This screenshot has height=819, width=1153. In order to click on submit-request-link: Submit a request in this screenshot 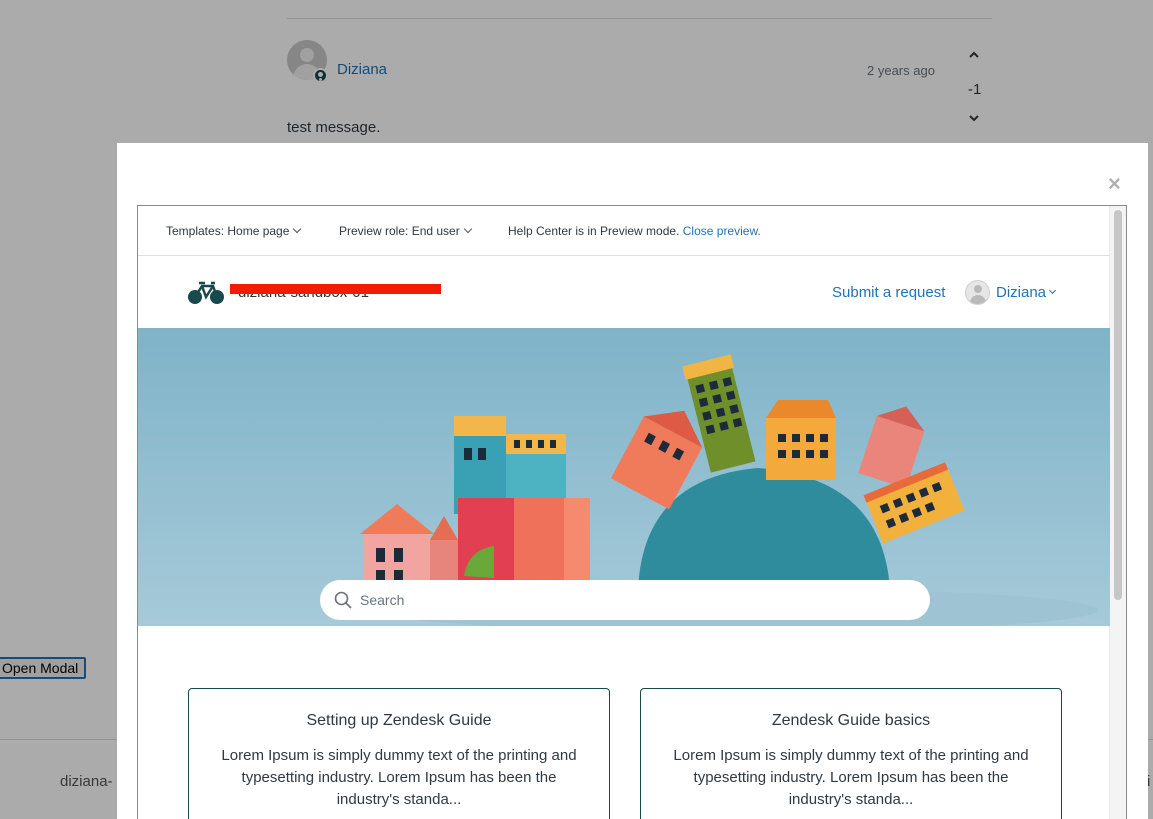, I will do `click(888, 292)`.